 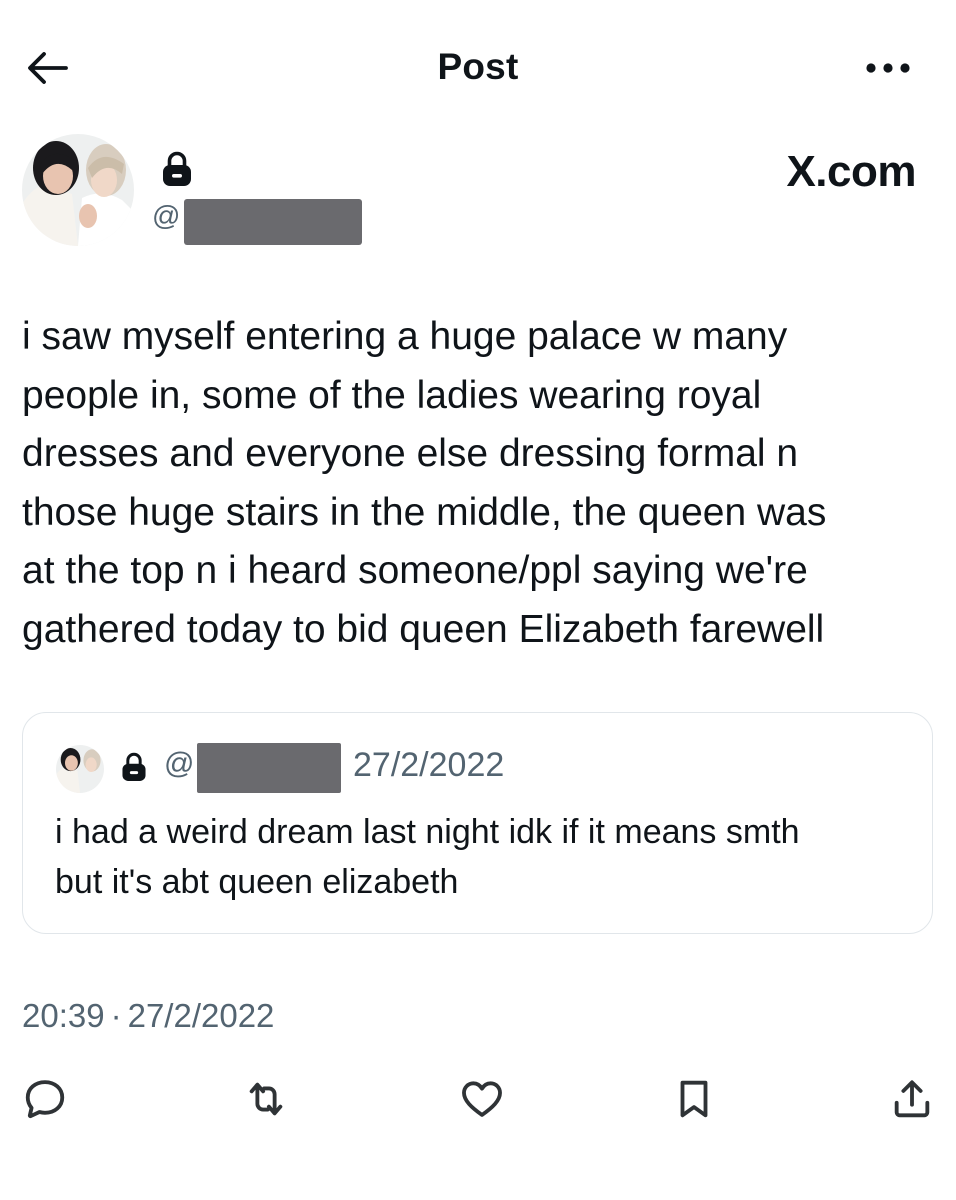 I want to click on post-timestamp: 20:39 · 27/2/2022, so click(x=148, y=1016).